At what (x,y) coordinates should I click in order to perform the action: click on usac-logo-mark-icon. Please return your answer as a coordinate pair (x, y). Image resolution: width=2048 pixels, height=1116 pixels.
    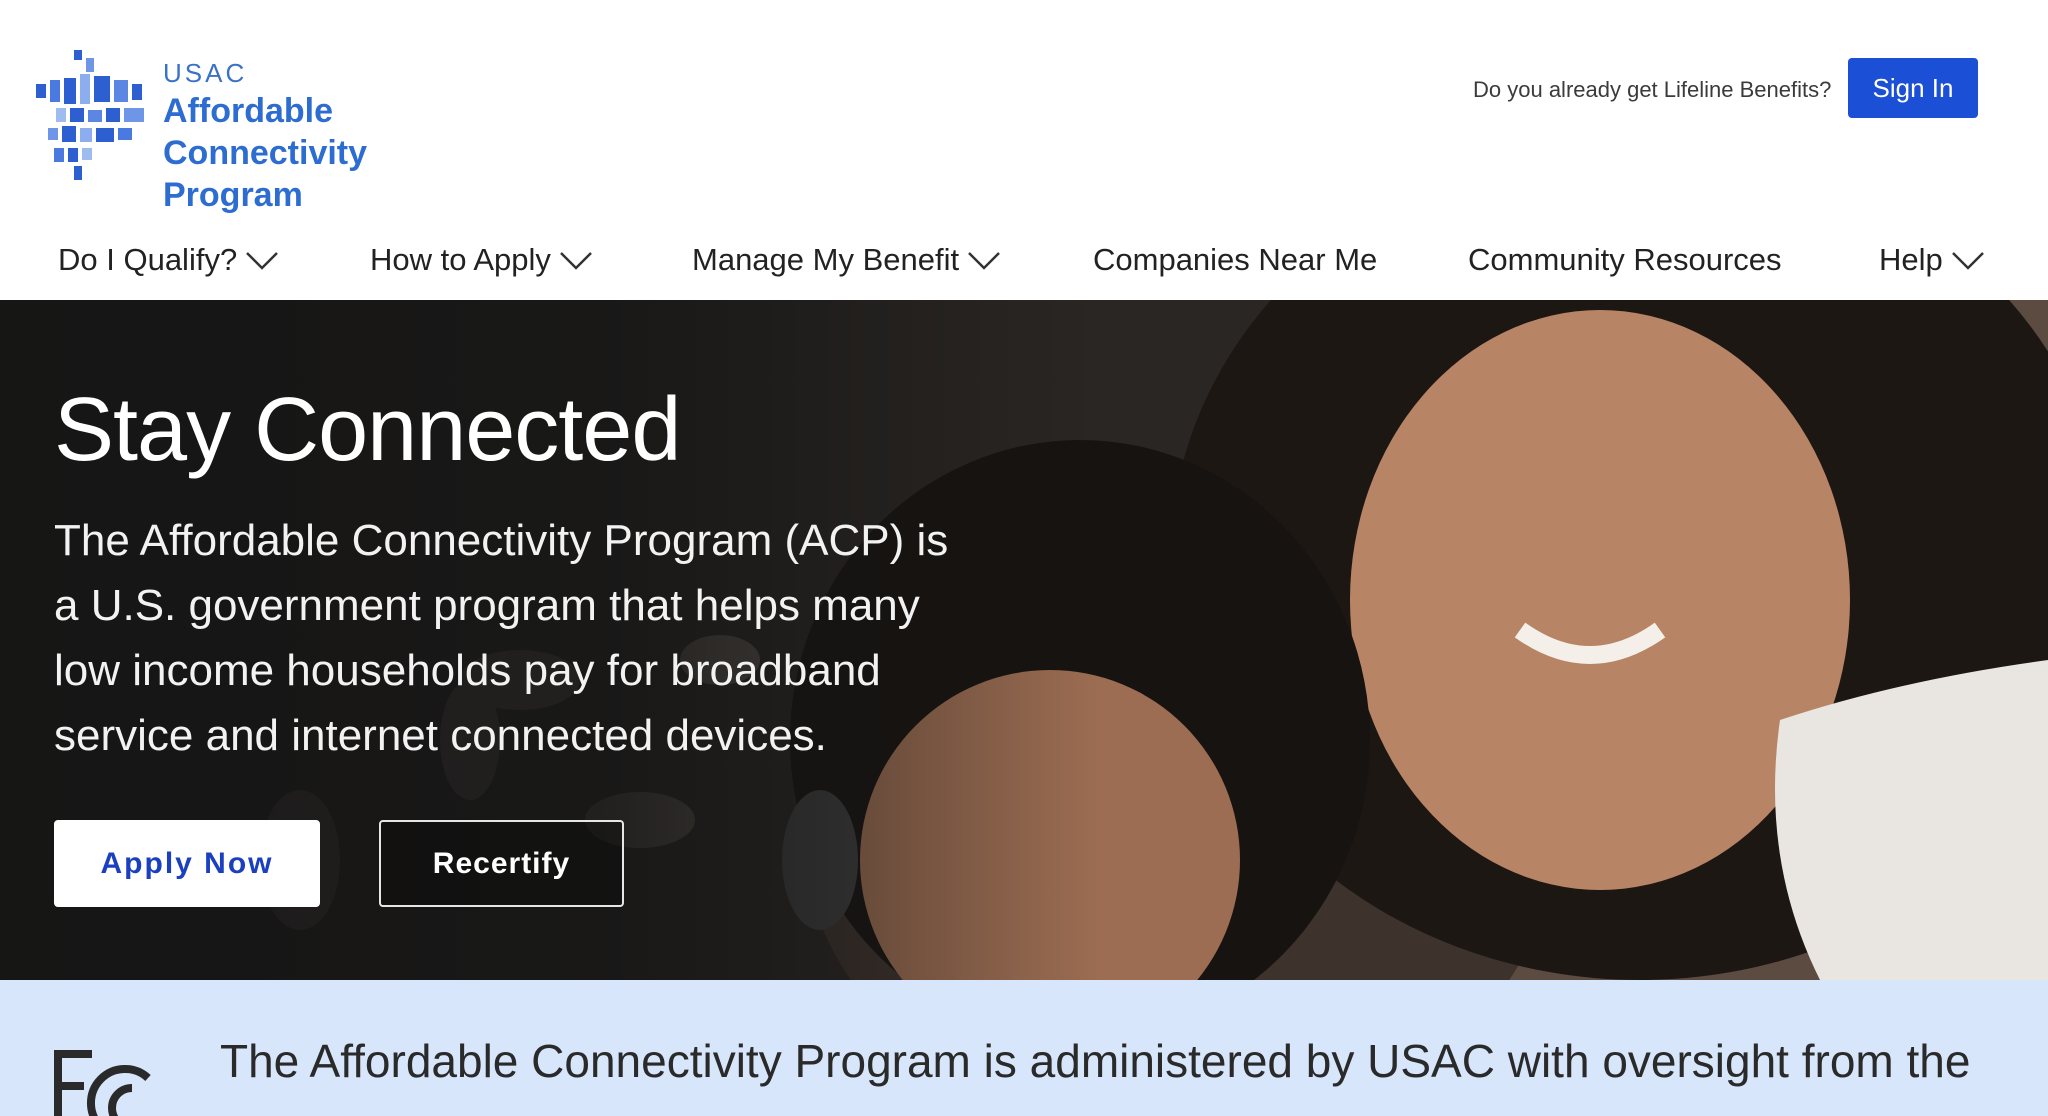
    Looking at the image, I should click on (90, 115).